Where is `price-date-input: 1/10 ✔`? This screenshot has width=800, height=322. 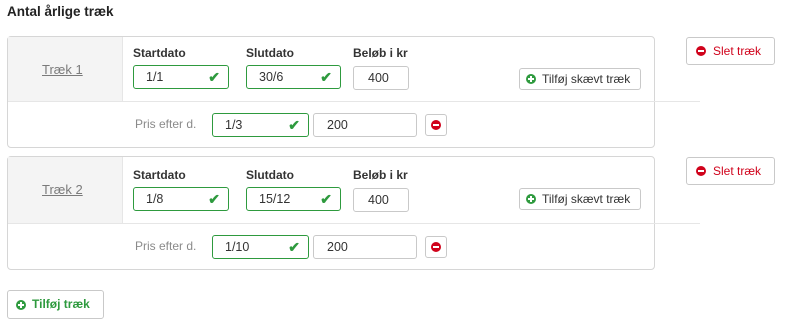 price-date-input: 1/10 ✔ is located at coordinates (260, 247).